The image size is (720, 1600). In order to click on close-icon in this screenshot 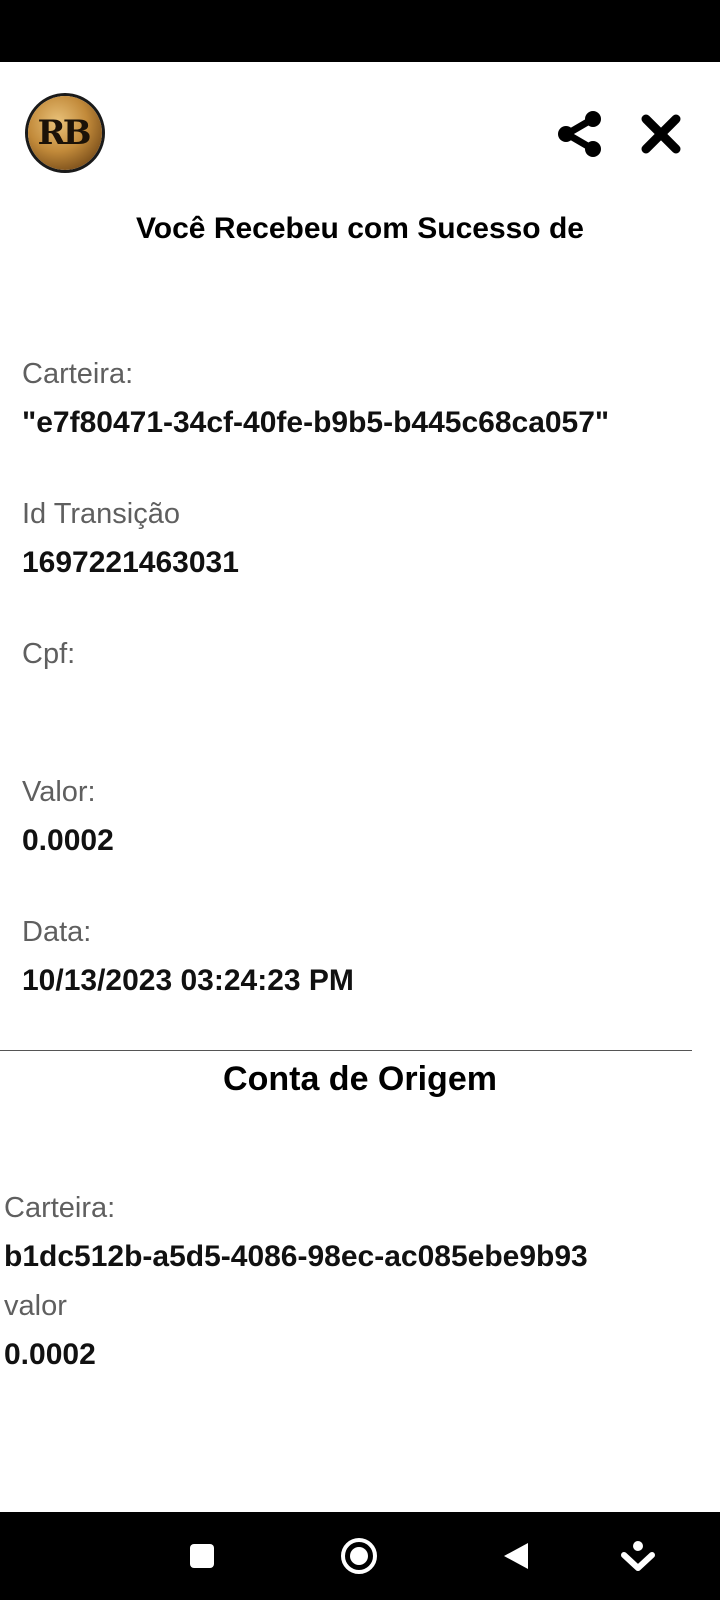, I will do `click(661, 134)`.